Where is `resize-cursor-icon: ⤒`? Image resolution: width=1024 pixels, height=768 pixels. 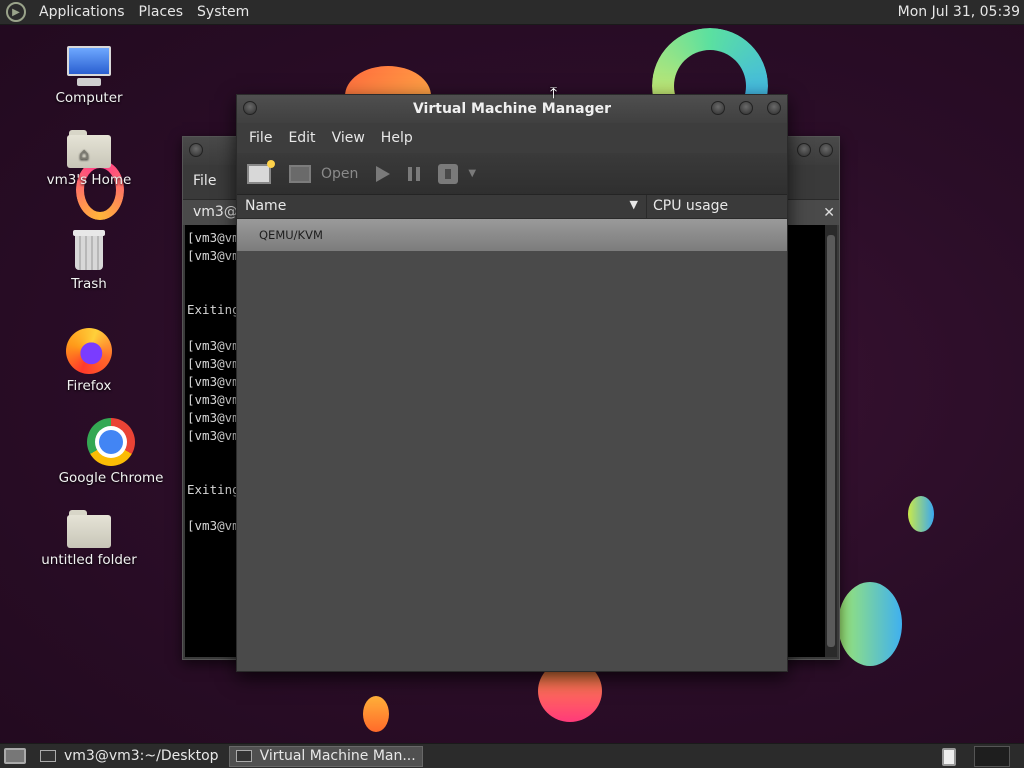 resize-cursor-icon: ⤒ is located at coordinates (554, 92).